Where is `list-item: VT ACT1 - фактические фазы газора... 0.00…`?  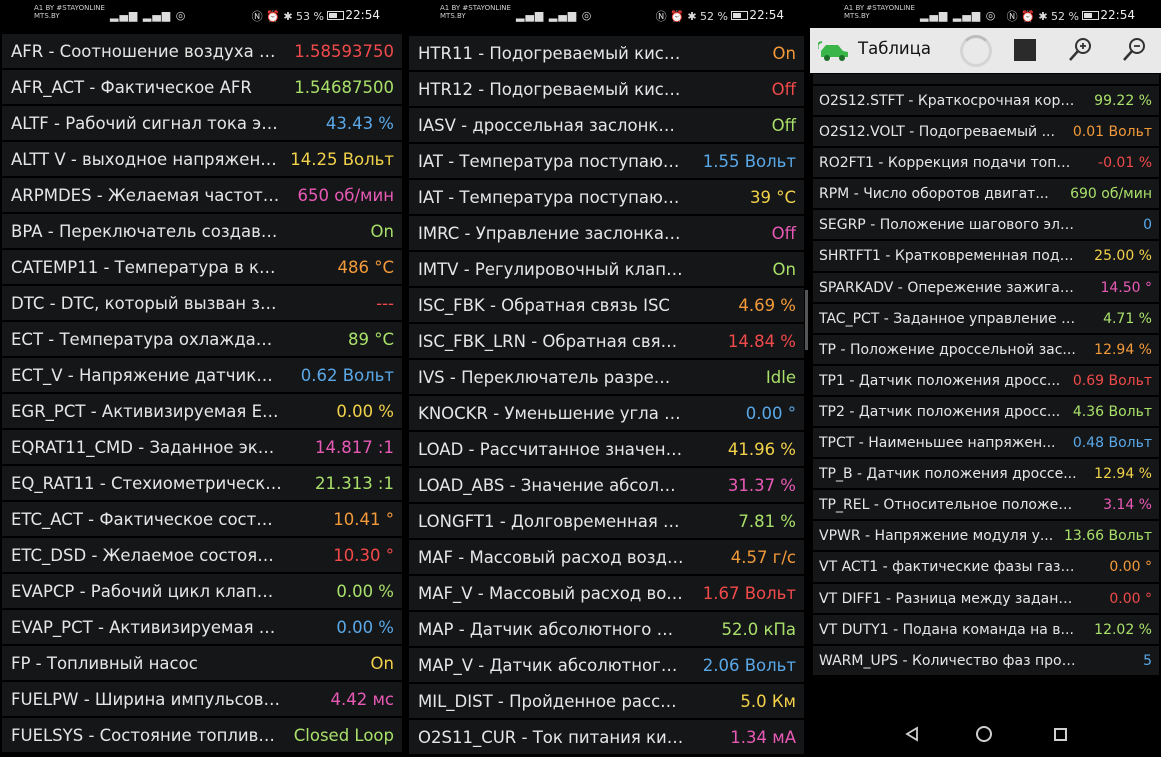 list-item: VT ACT1 - фактические фазы газора... 0.00… is located at coordinates (986, 568).